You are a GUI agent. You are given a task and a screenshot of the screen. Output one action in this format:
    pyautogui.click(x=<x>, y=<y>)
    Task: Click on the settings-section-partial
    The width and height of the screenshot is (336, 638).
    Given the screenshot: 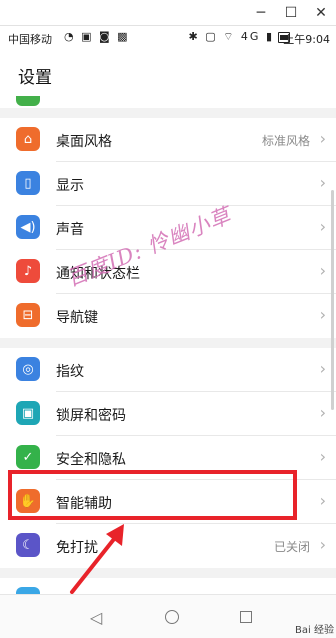 What is the action you would take?
    pyautogui.click(x=168, y=102)
    